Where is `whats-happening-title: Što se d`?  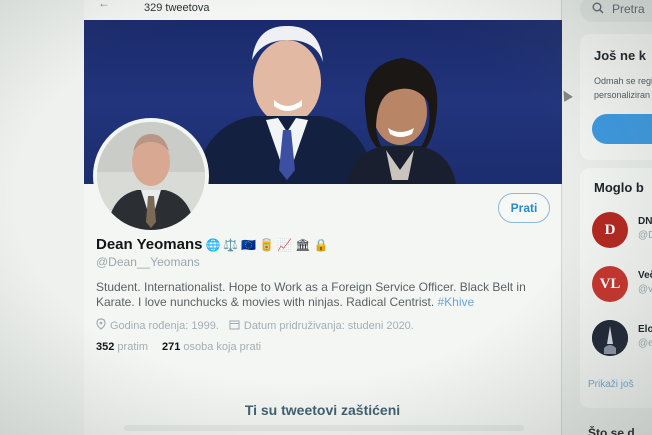 whats-happening-title: Što se d is located at coordinates (611, 430).